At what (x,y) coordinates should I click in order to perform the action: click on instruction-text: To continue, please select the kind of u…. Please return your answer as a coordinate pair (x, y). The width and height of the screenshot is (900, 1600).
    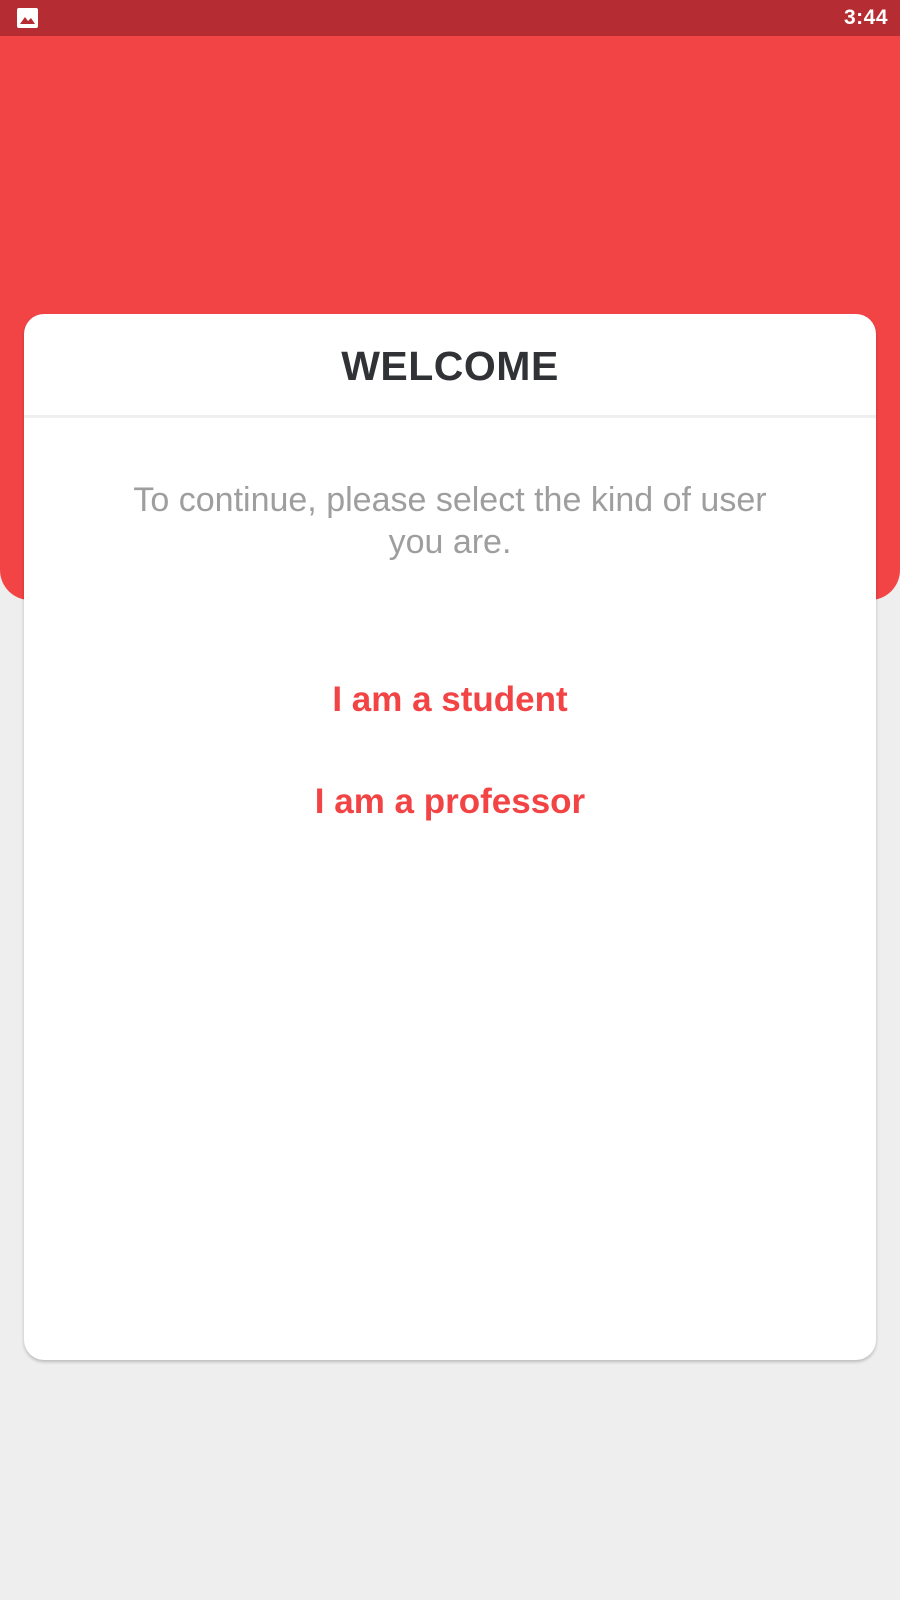
    Looking at the image, I should click on (450, 521).